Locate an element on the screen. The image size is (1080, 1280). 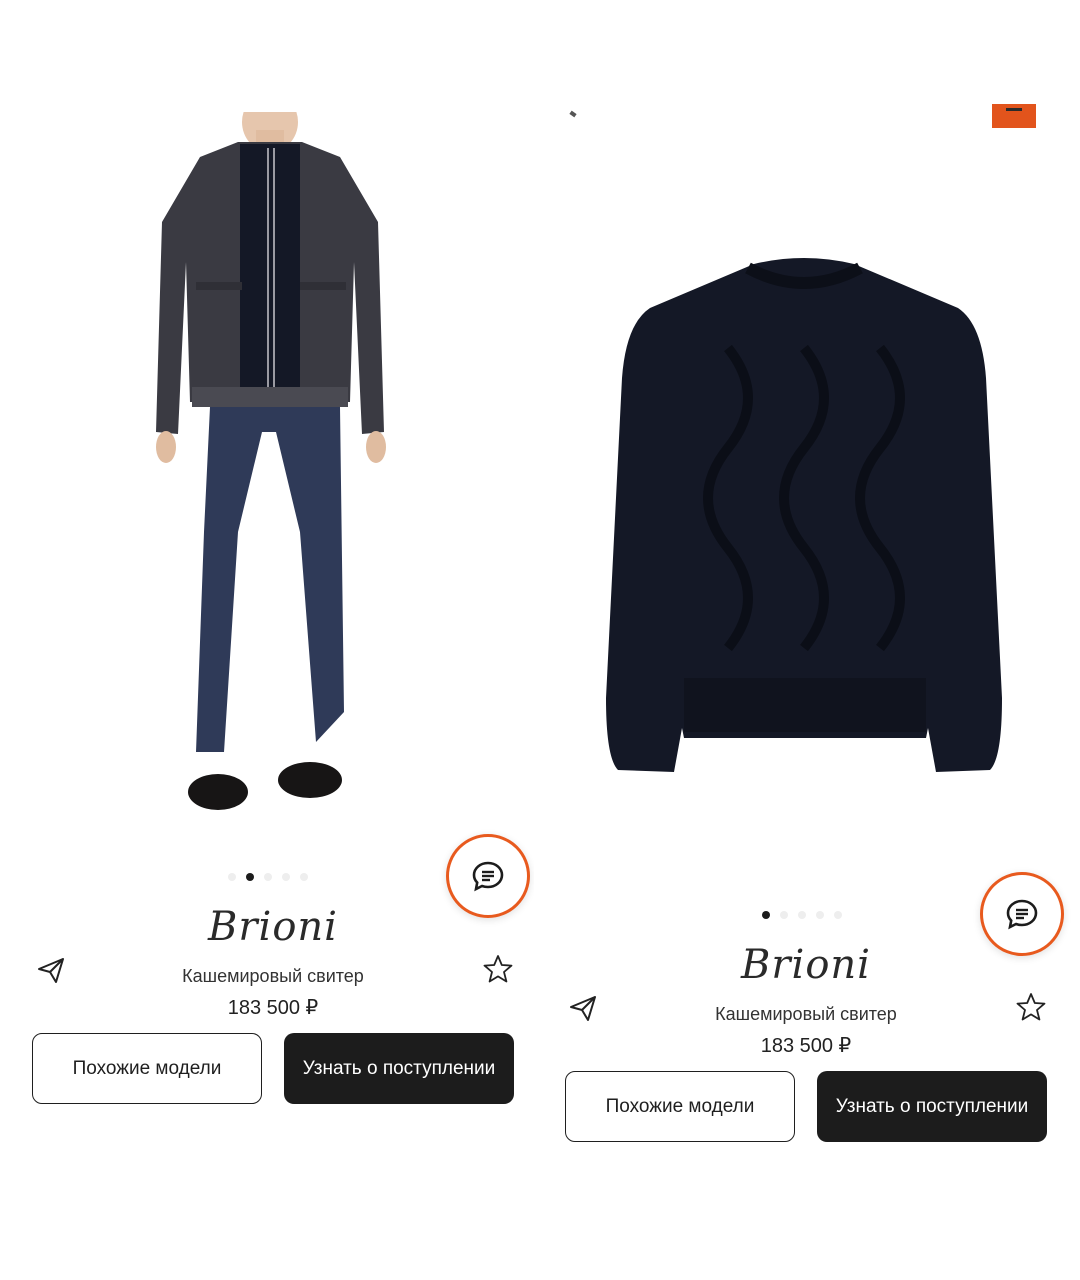
status-mark is located at coordinates (573, 114).